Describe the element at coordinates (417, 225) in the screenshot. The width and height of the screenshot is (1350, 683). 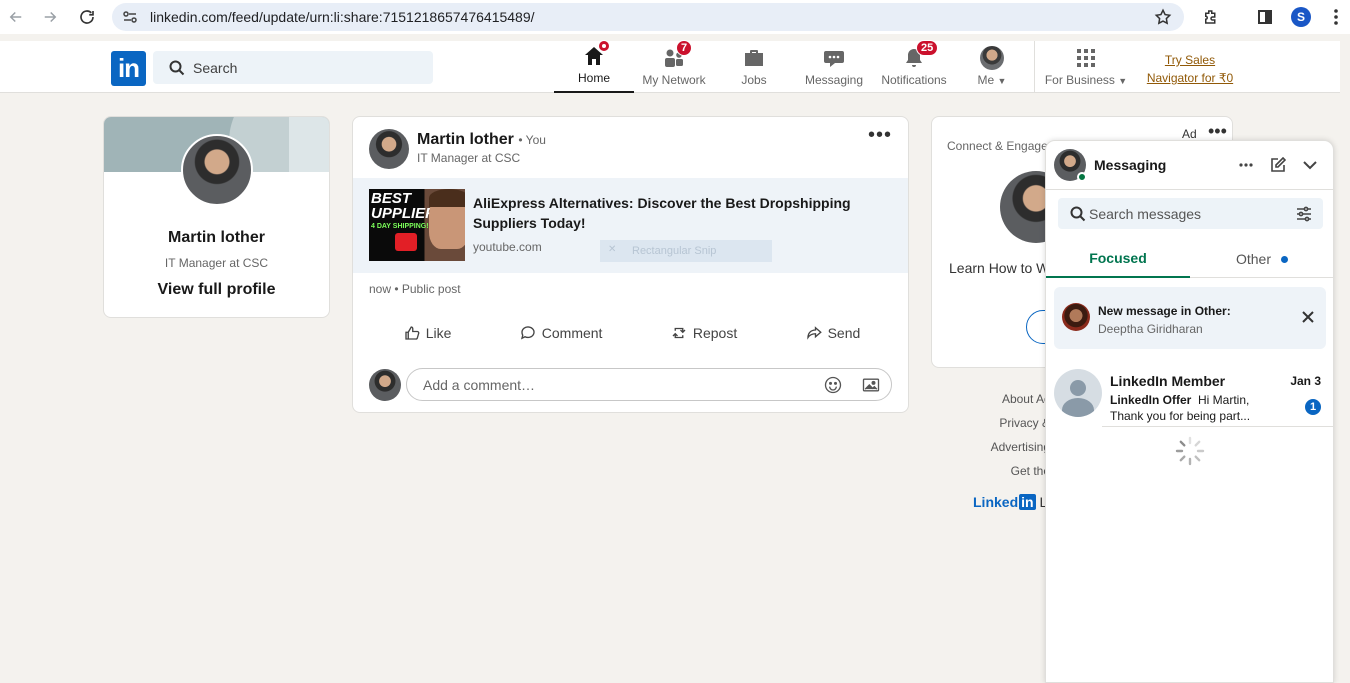
I see `video-thumbnail: BEST UPPLIERS 4 DAY SHIPPING!` at that location.